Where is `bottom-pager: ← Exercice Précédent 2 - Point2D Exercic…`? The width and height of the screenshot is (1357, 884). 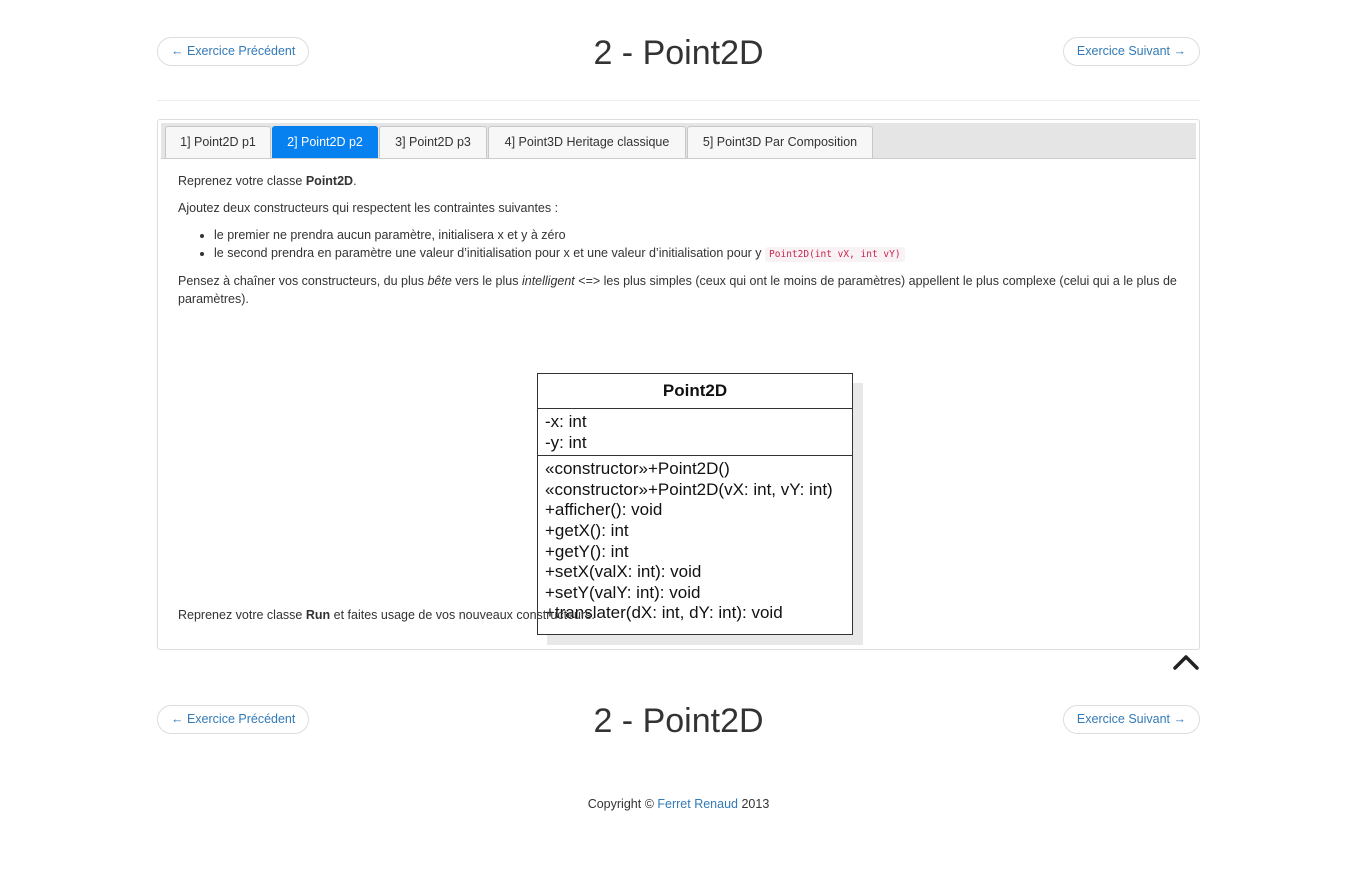
bottom-pager: ← Exercice Précédent 2 - Point2D Exercic… is located at coordinates (678, 721).